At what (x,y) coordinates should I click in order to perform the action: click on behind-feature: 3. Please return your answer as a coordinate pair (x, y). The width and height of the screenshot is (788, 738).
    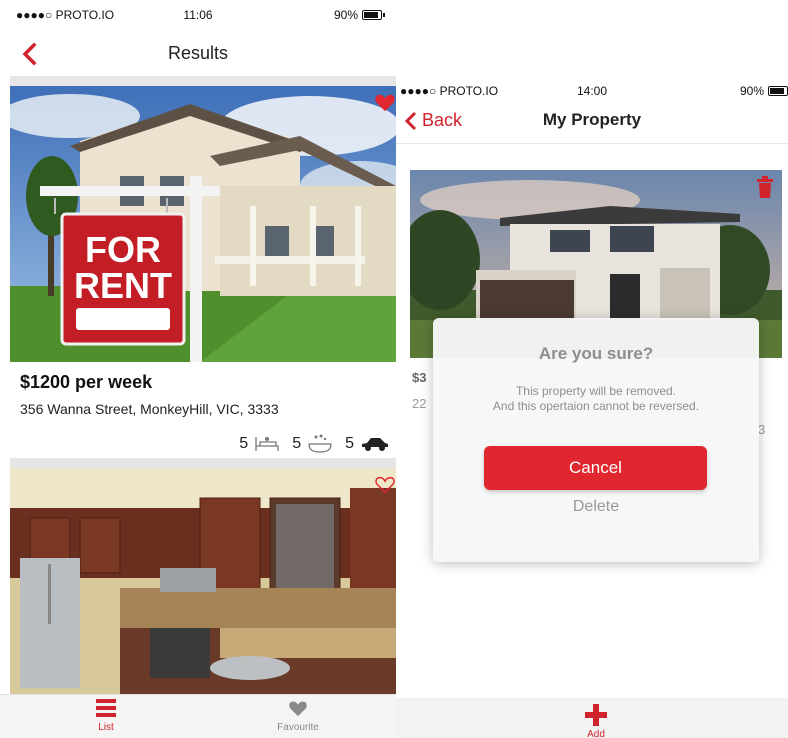
    Looking at the image, I should click on (762, 429).